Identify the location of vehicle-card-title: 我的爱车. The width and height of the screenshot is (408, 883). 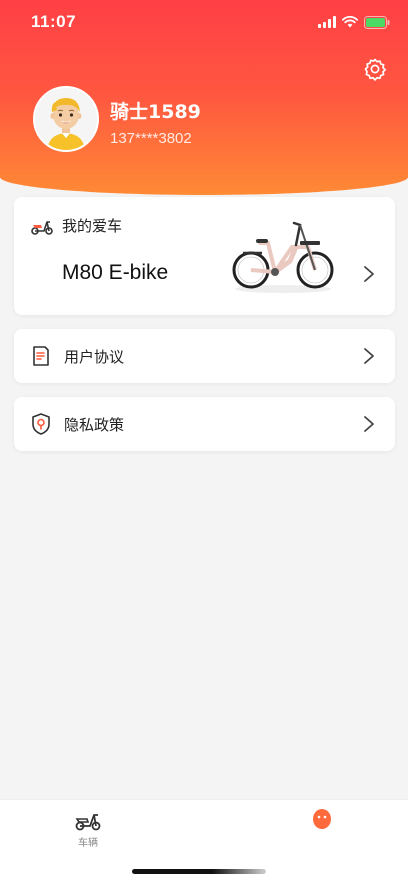
(92, 226).